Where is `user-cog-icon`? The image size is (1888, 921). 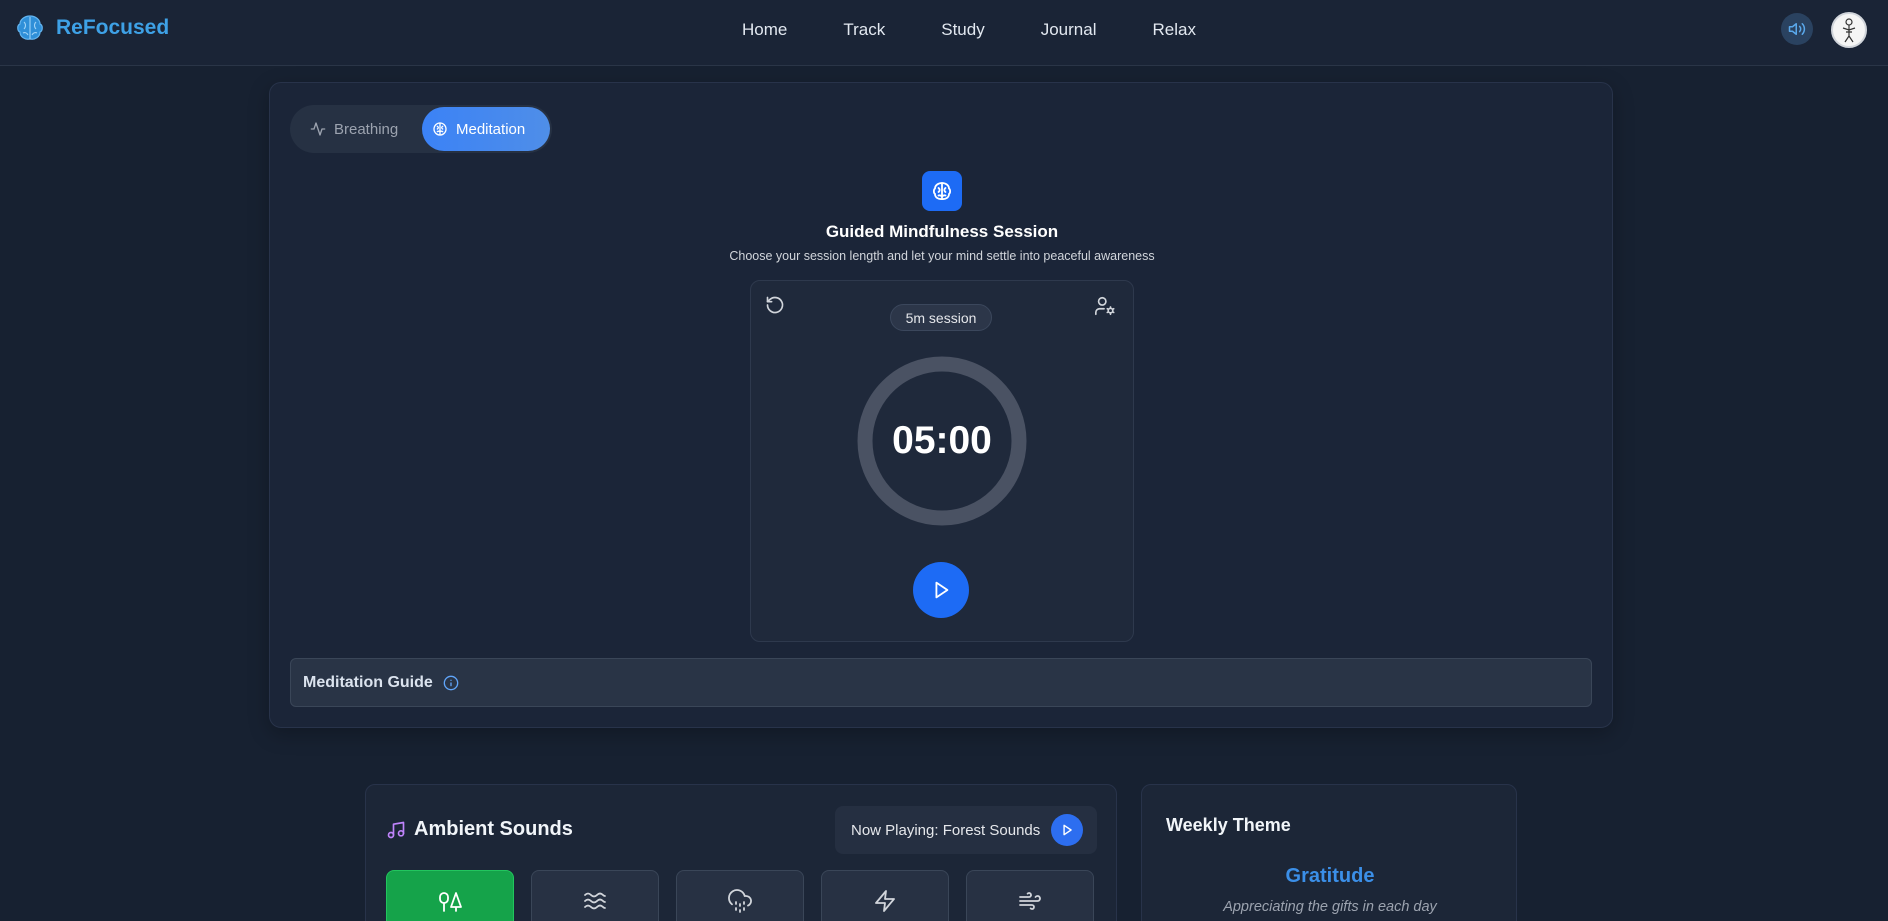
user-cog-icon is located at coordinates (1105, 306).